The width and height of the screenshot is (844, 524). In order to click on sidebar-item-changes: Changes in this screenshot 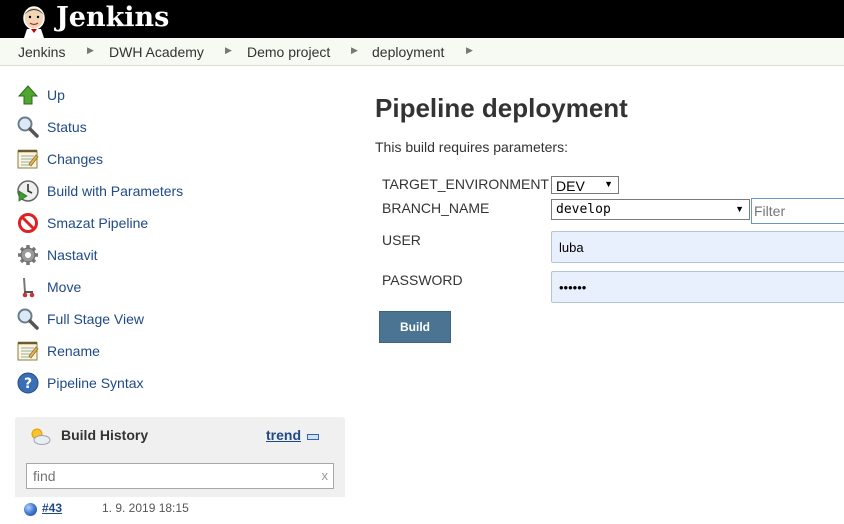, I will do `click(166, 160)`.